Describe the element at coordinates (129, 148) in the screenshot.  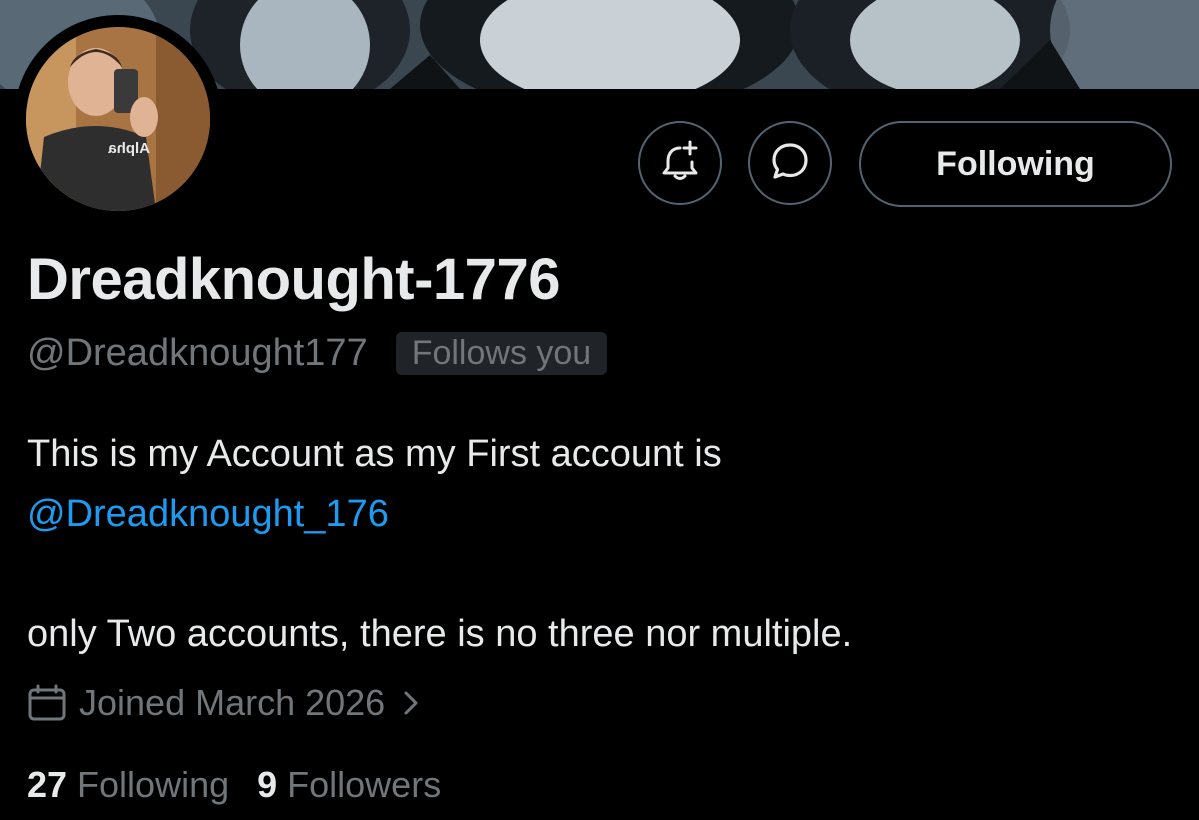
I see `avatar-shirt-text: Alpha` at that location.